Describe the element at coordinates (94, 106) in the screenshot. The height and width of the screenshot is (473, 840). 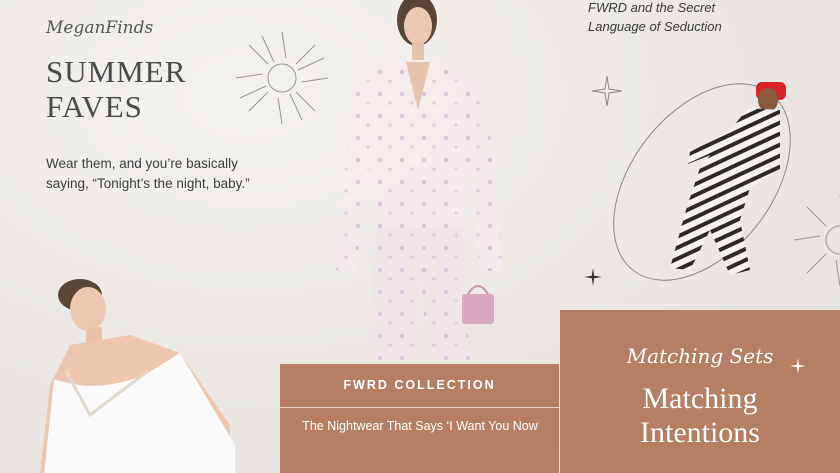
I see `headline-line-2: FAVES` at that location.